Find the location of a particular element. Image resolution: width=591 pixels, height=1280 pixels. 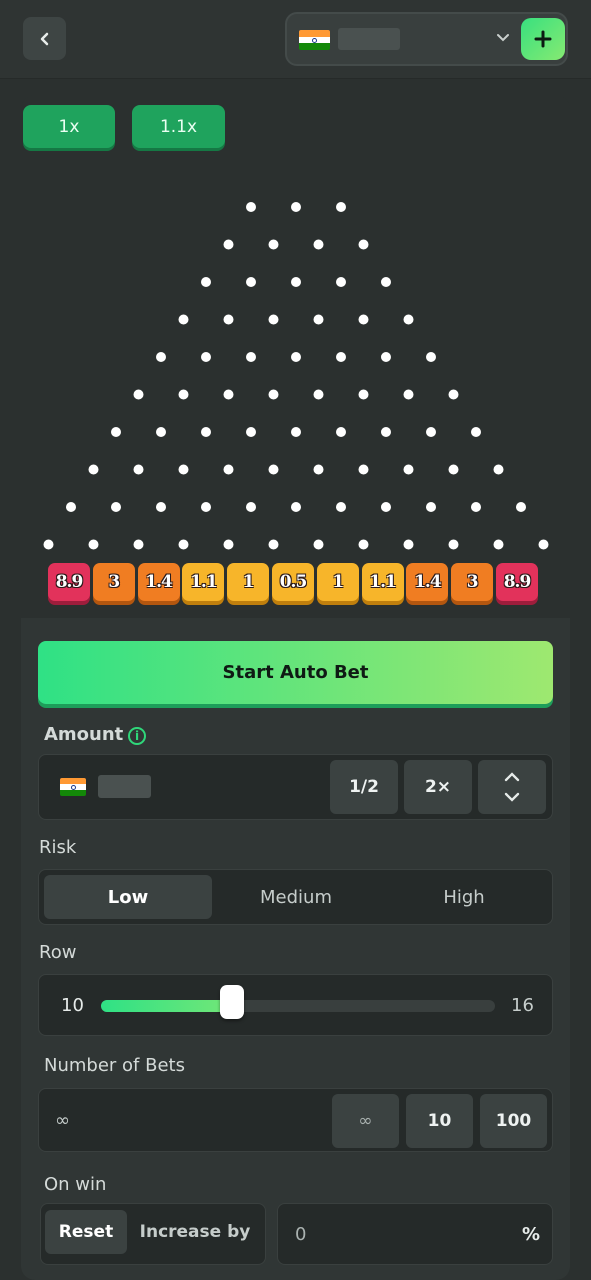

on-win-reset-button: Reset is located at coordinates (86, 1232).